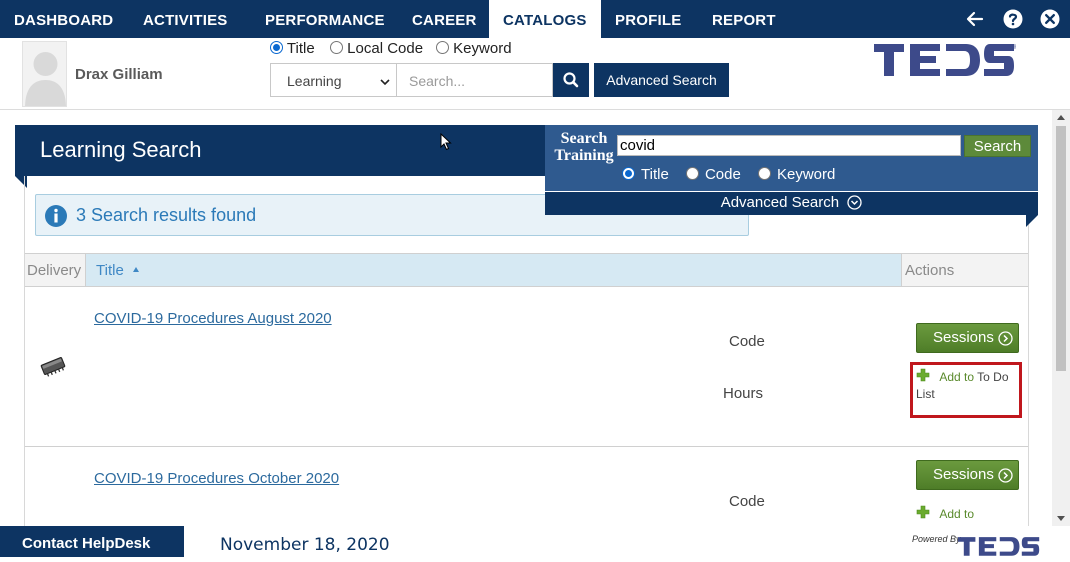  What do you see at coordinates (119, 74) in the screenshot?
I see `user-name: Drax Gilliam` at bounding box center [119, 74].